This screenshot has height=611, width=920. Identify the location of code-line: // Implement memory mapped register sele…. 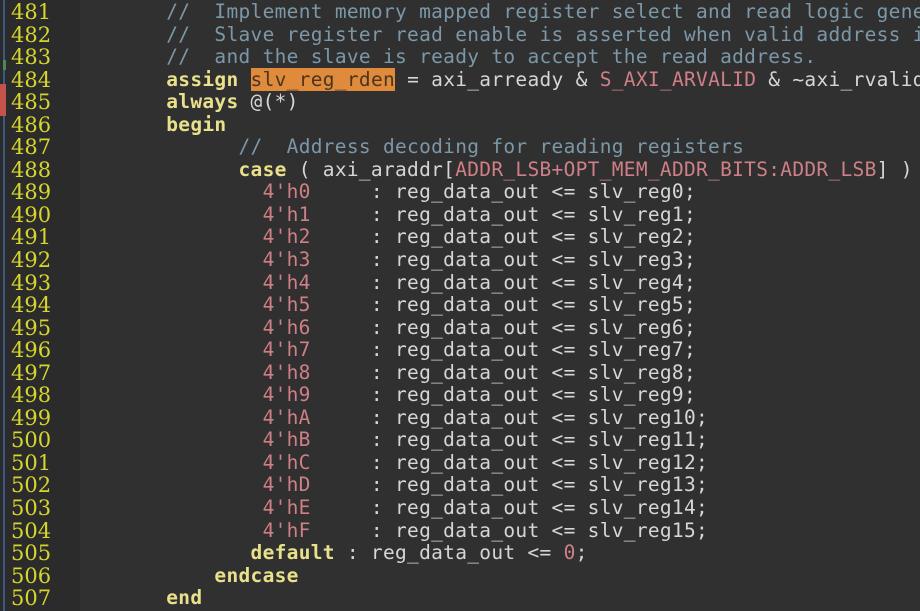
(500, 12).